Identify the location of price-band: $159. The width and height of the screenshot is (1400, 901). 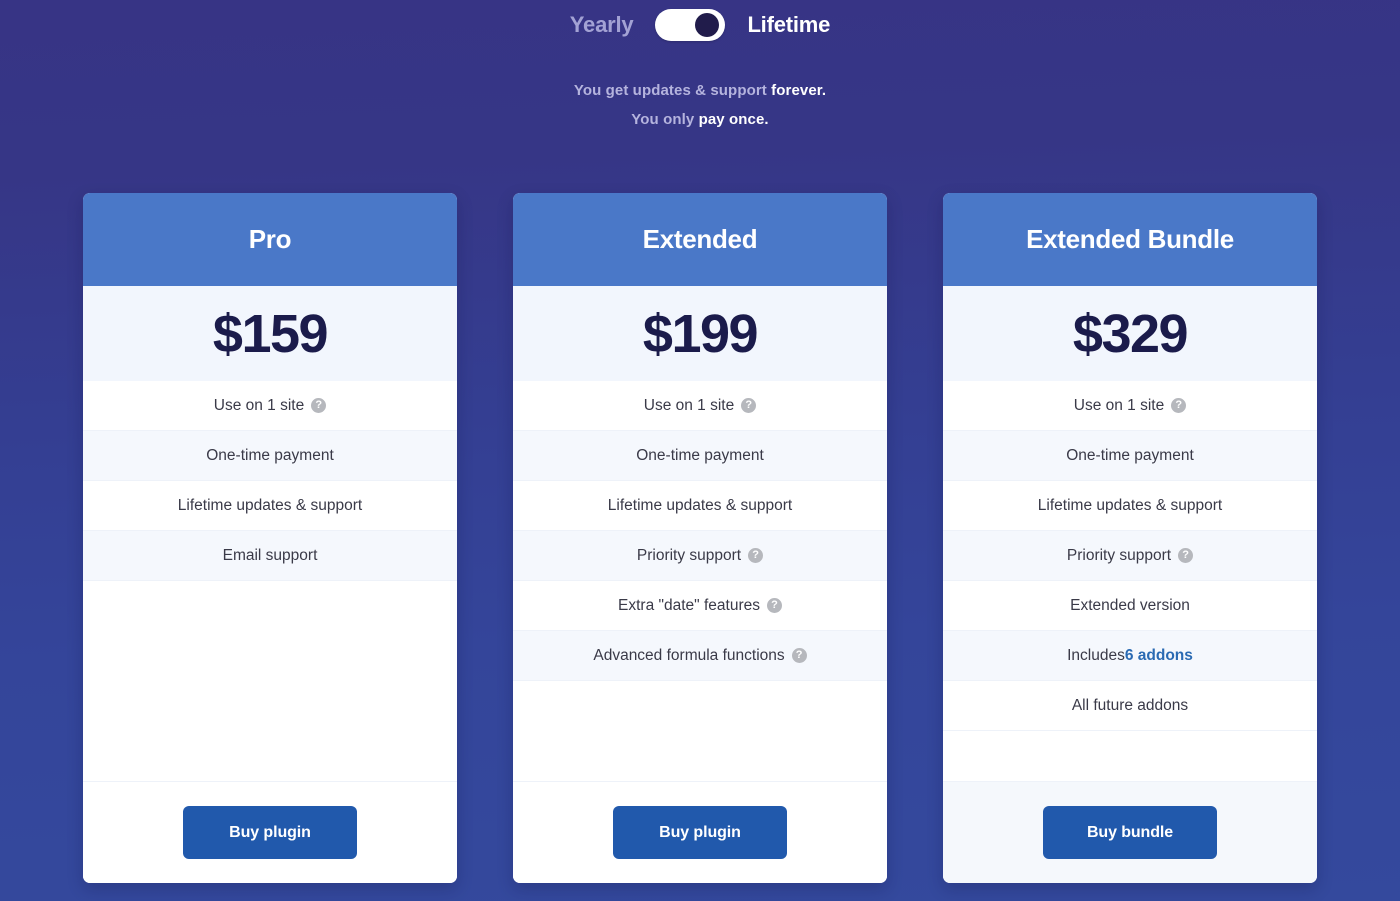
(270, 333).